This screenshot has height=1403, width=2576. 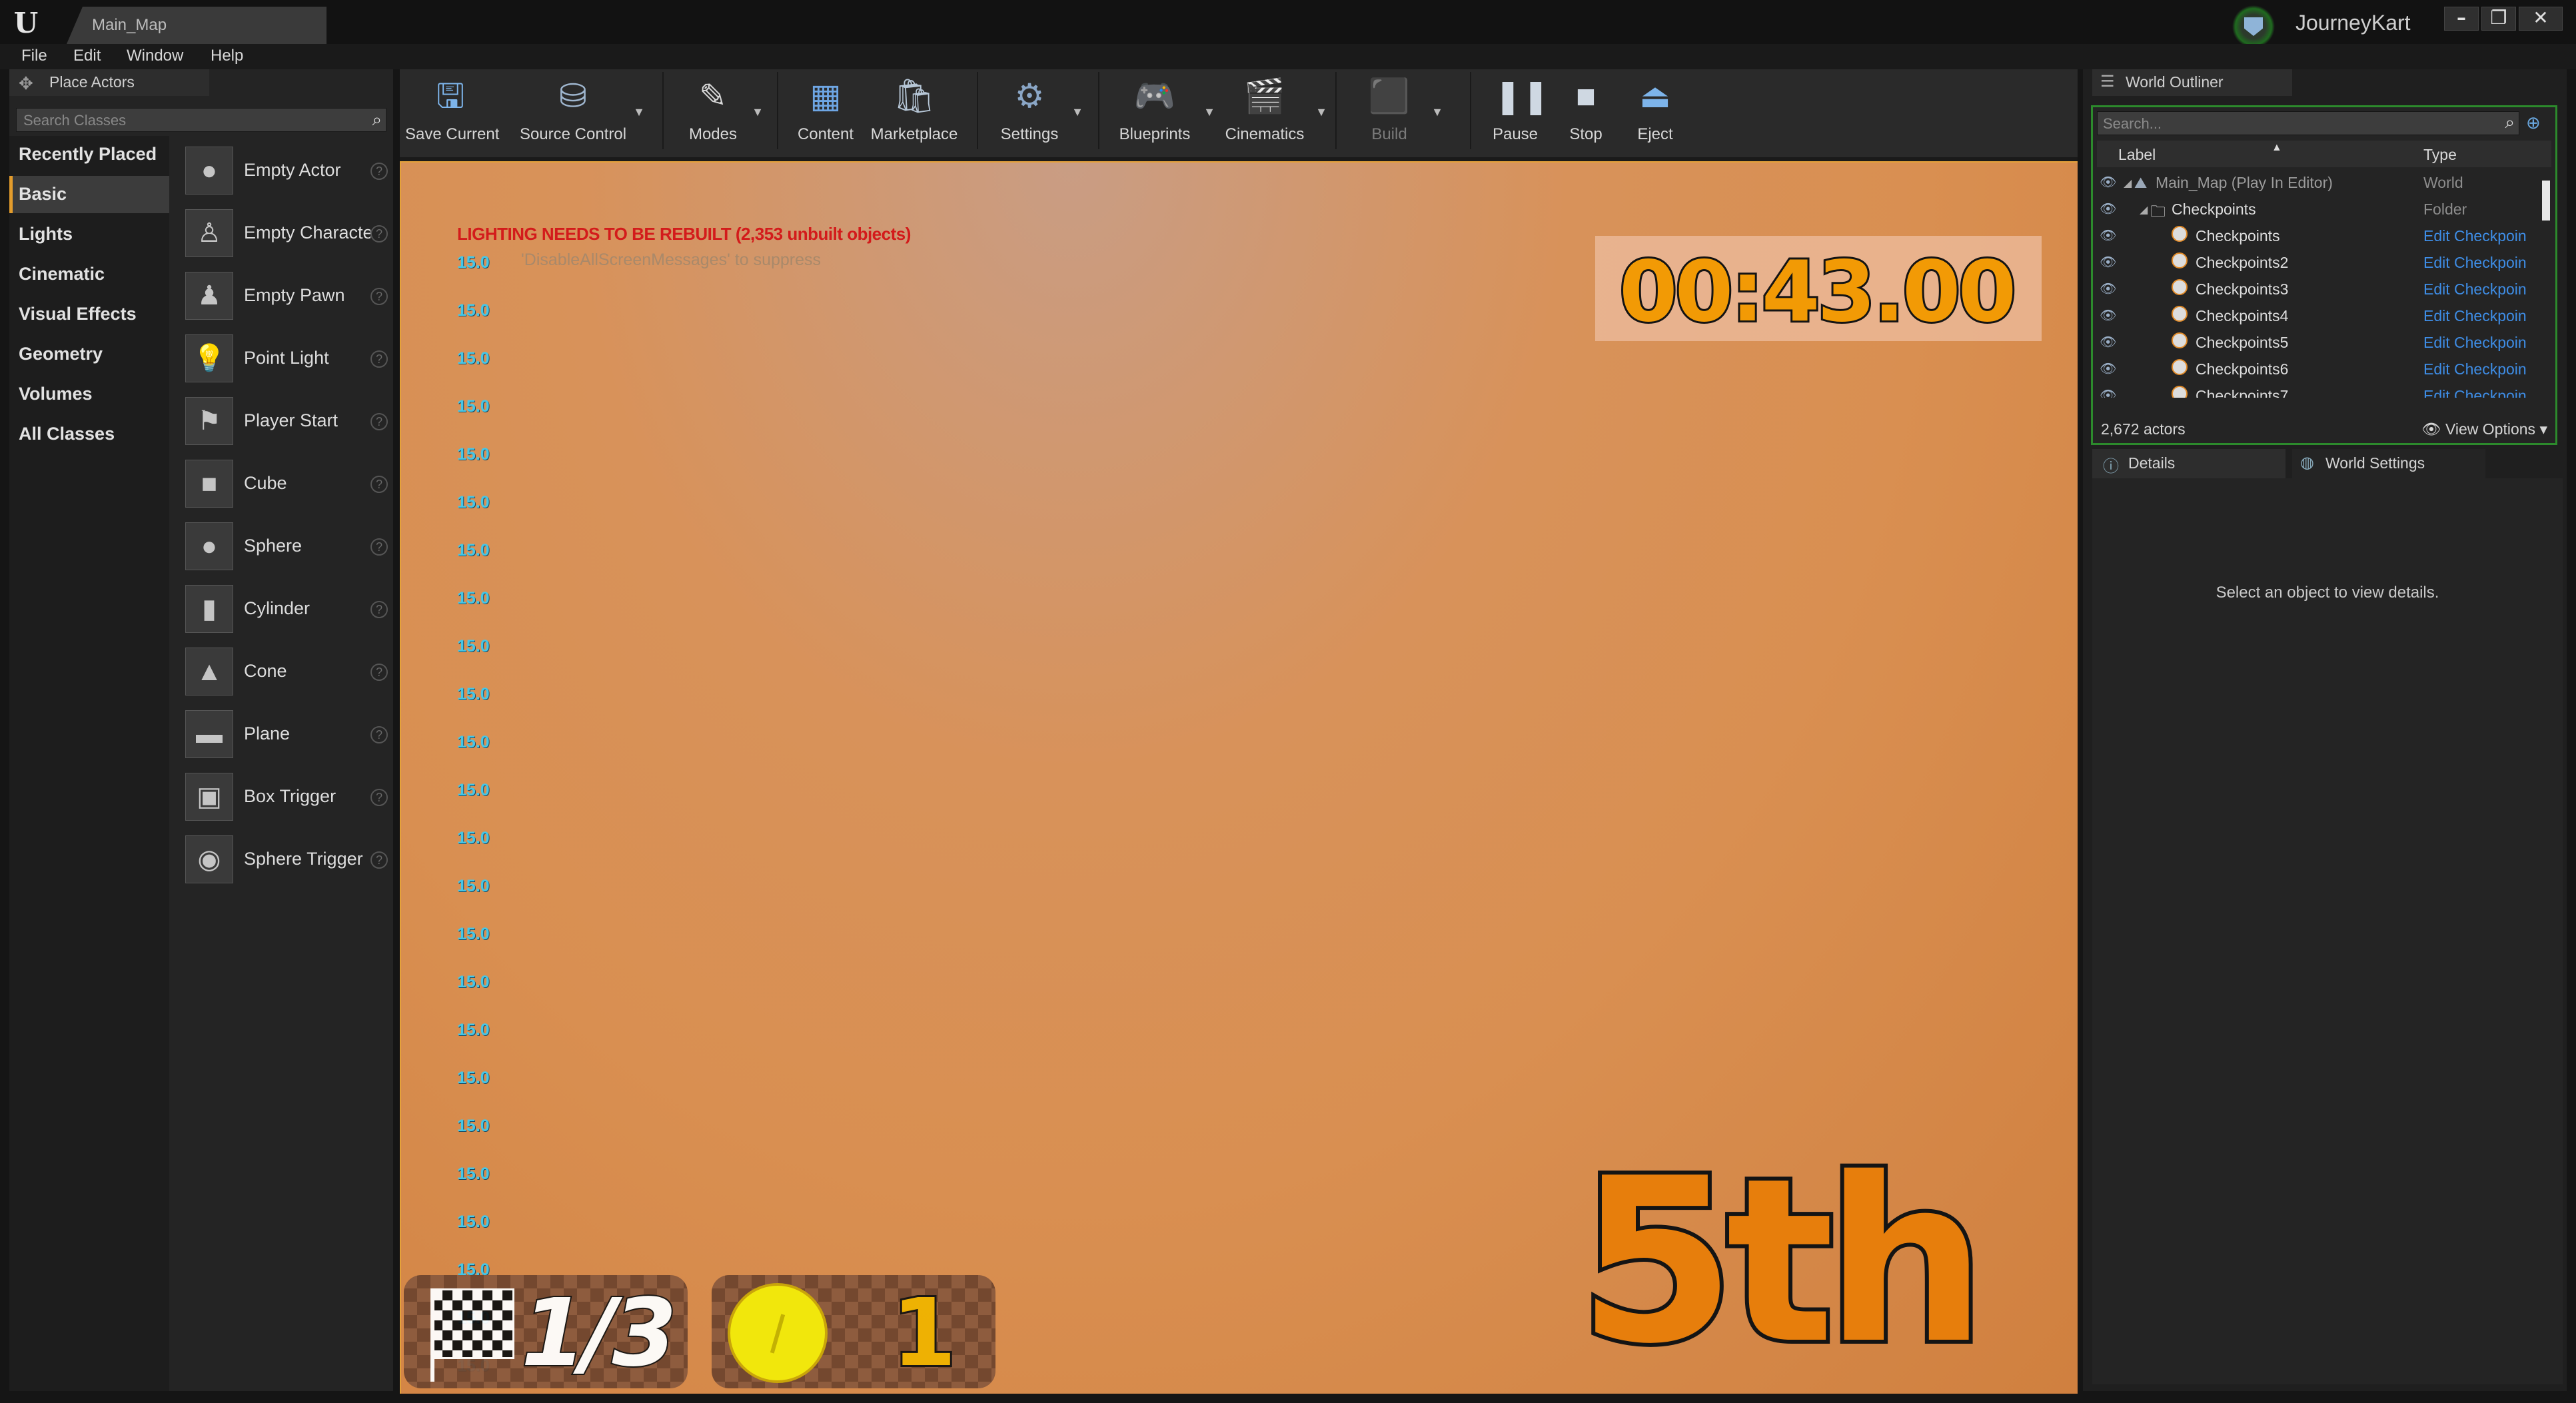 I want to click on actor-item: ♟ Empty Pawn?, so click(x=283, y=295).